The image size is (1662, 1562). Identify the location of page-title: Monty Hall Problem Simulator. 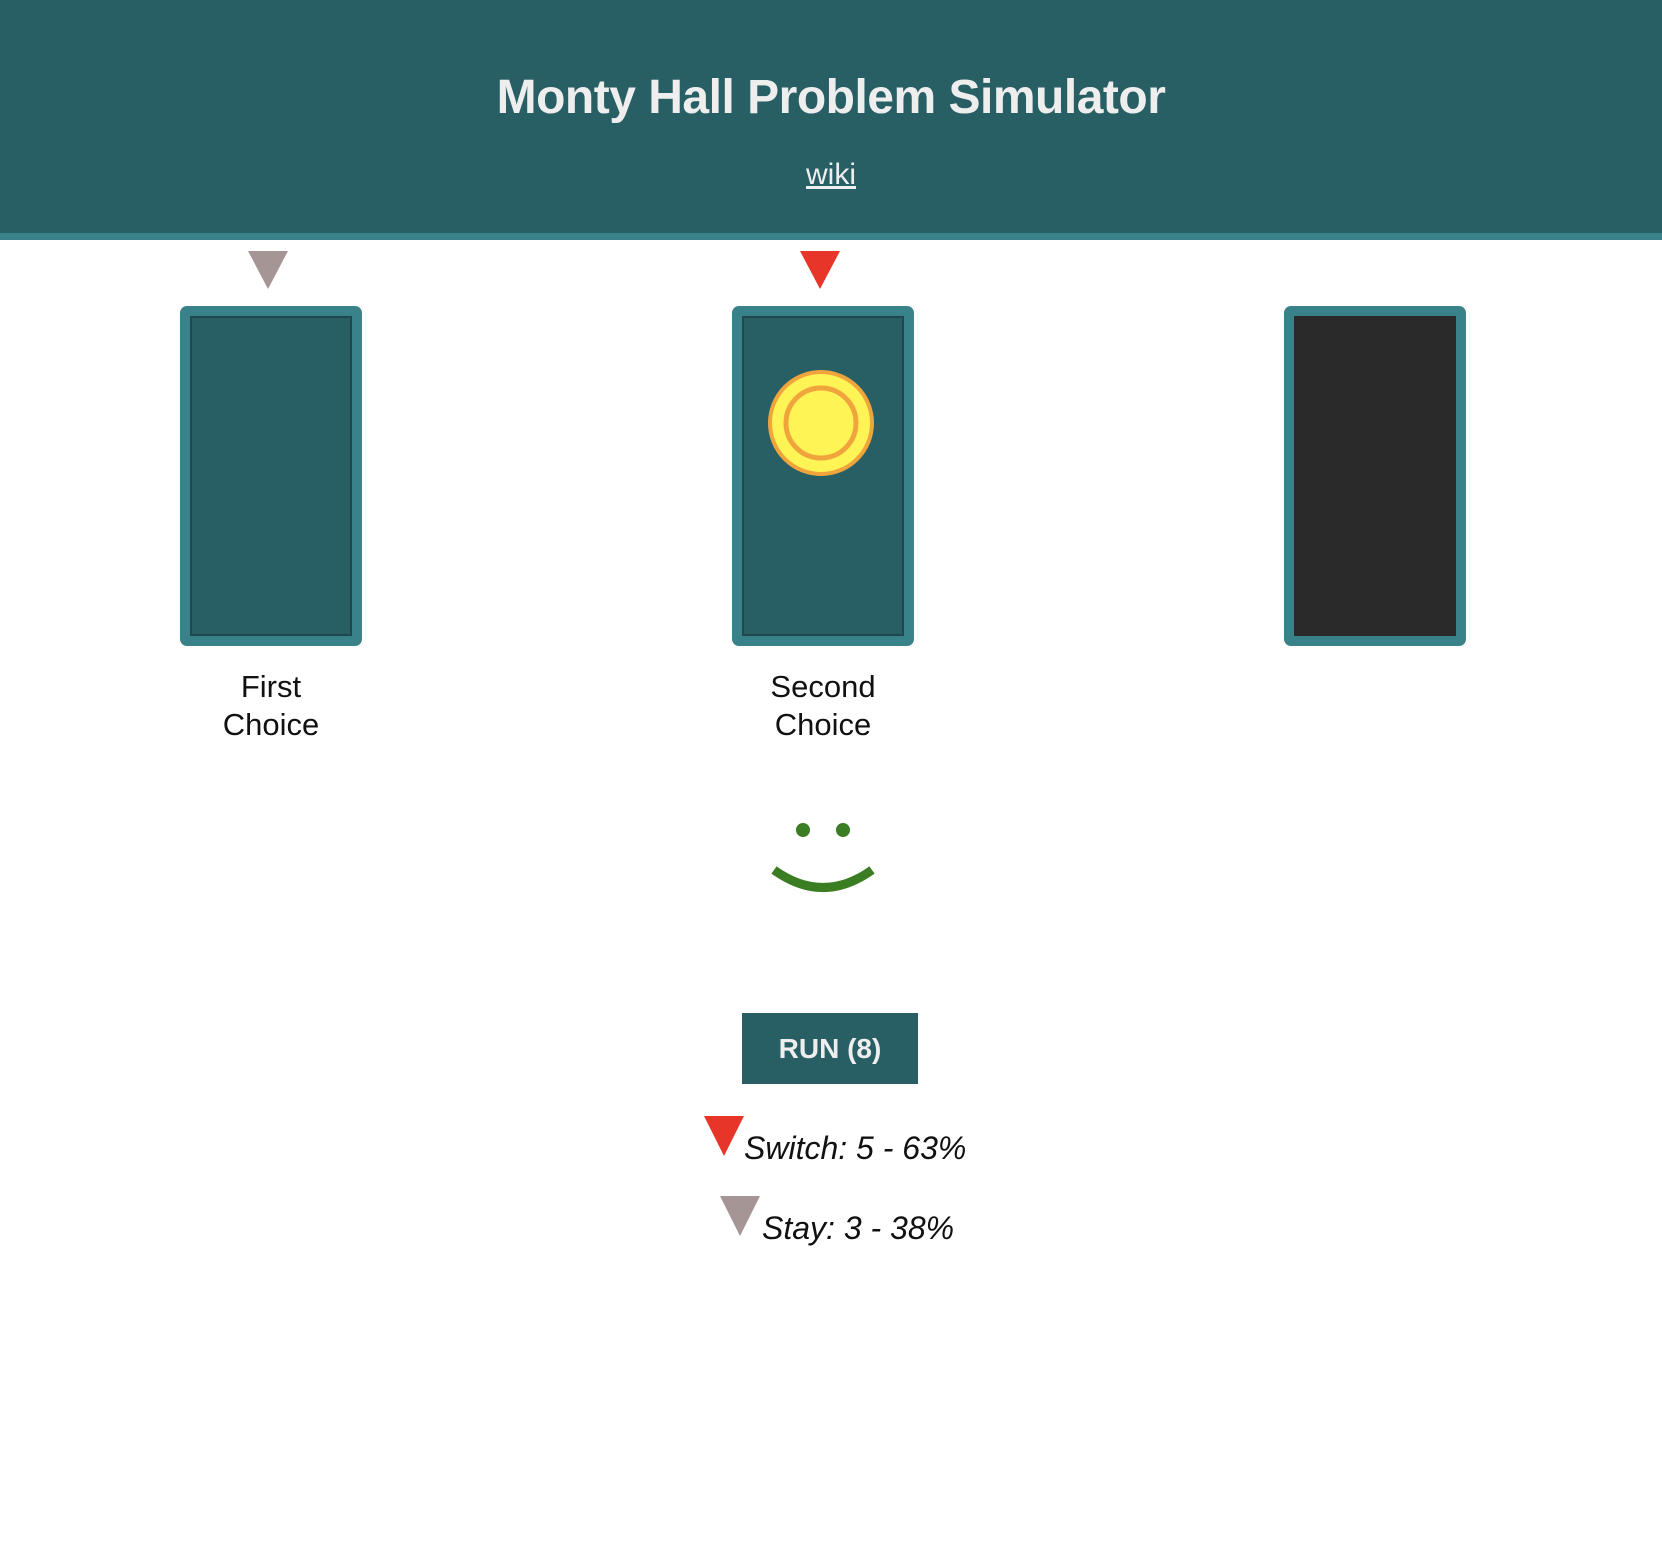
(831, 97).